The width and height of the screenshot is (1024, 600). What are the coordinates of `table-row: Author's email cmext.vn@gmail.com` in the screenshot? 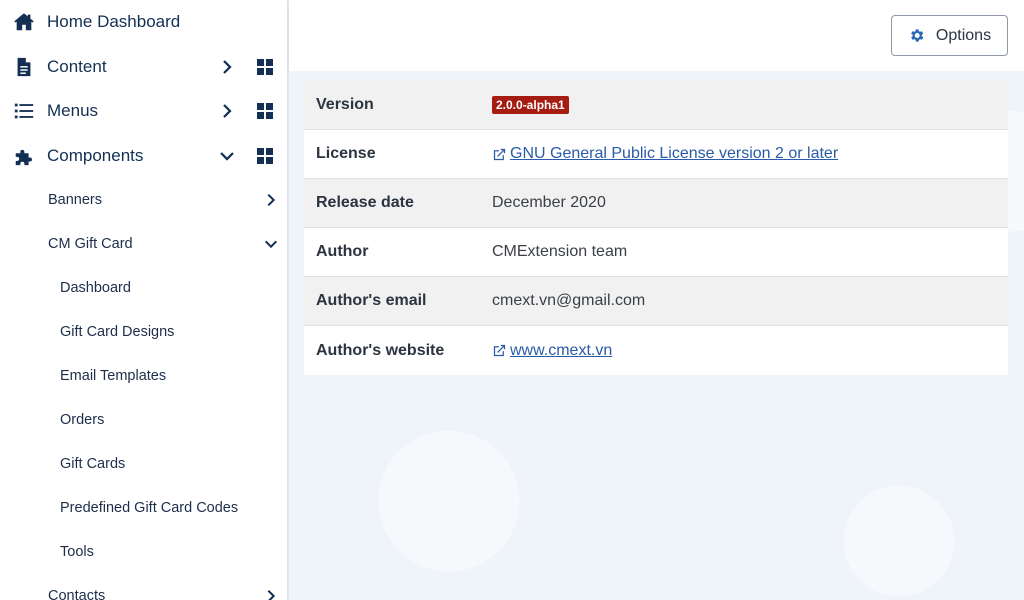 It's located at (656, 301).